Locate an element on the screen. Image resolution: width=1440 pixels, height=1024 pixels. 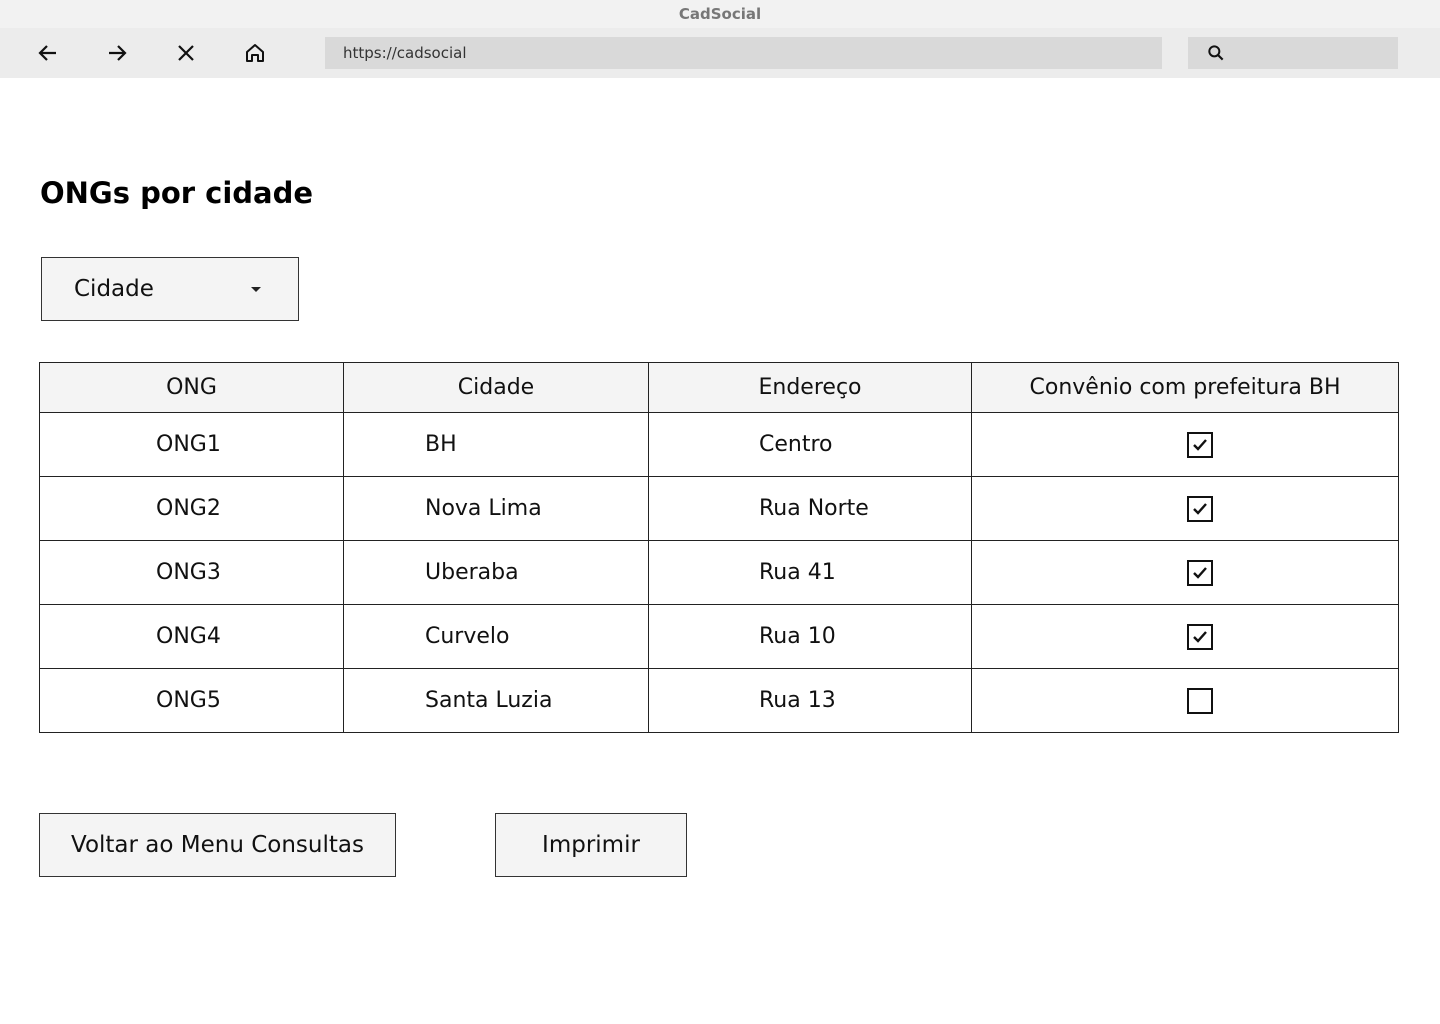
forward-arrow-icon is located at coordinates (117, 53).